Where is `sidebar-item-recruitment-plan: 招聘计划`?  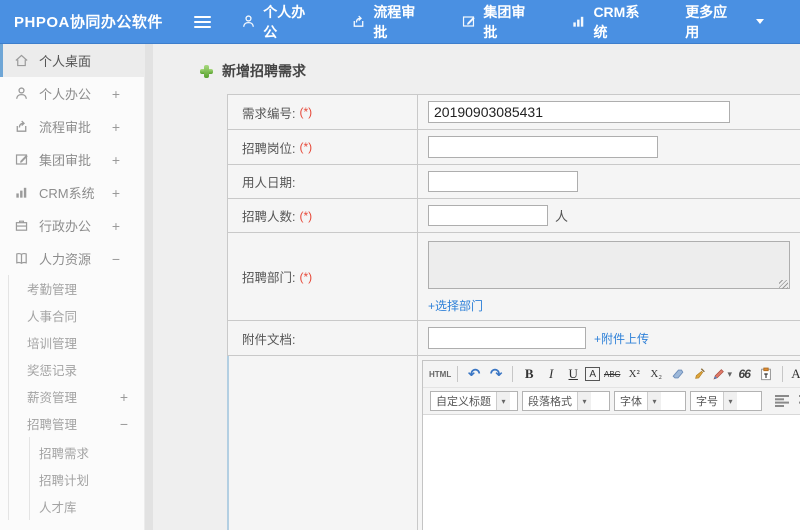
sidebar-item-recruitment-plan: 招聘计划 is located at coordinates (87, 479).